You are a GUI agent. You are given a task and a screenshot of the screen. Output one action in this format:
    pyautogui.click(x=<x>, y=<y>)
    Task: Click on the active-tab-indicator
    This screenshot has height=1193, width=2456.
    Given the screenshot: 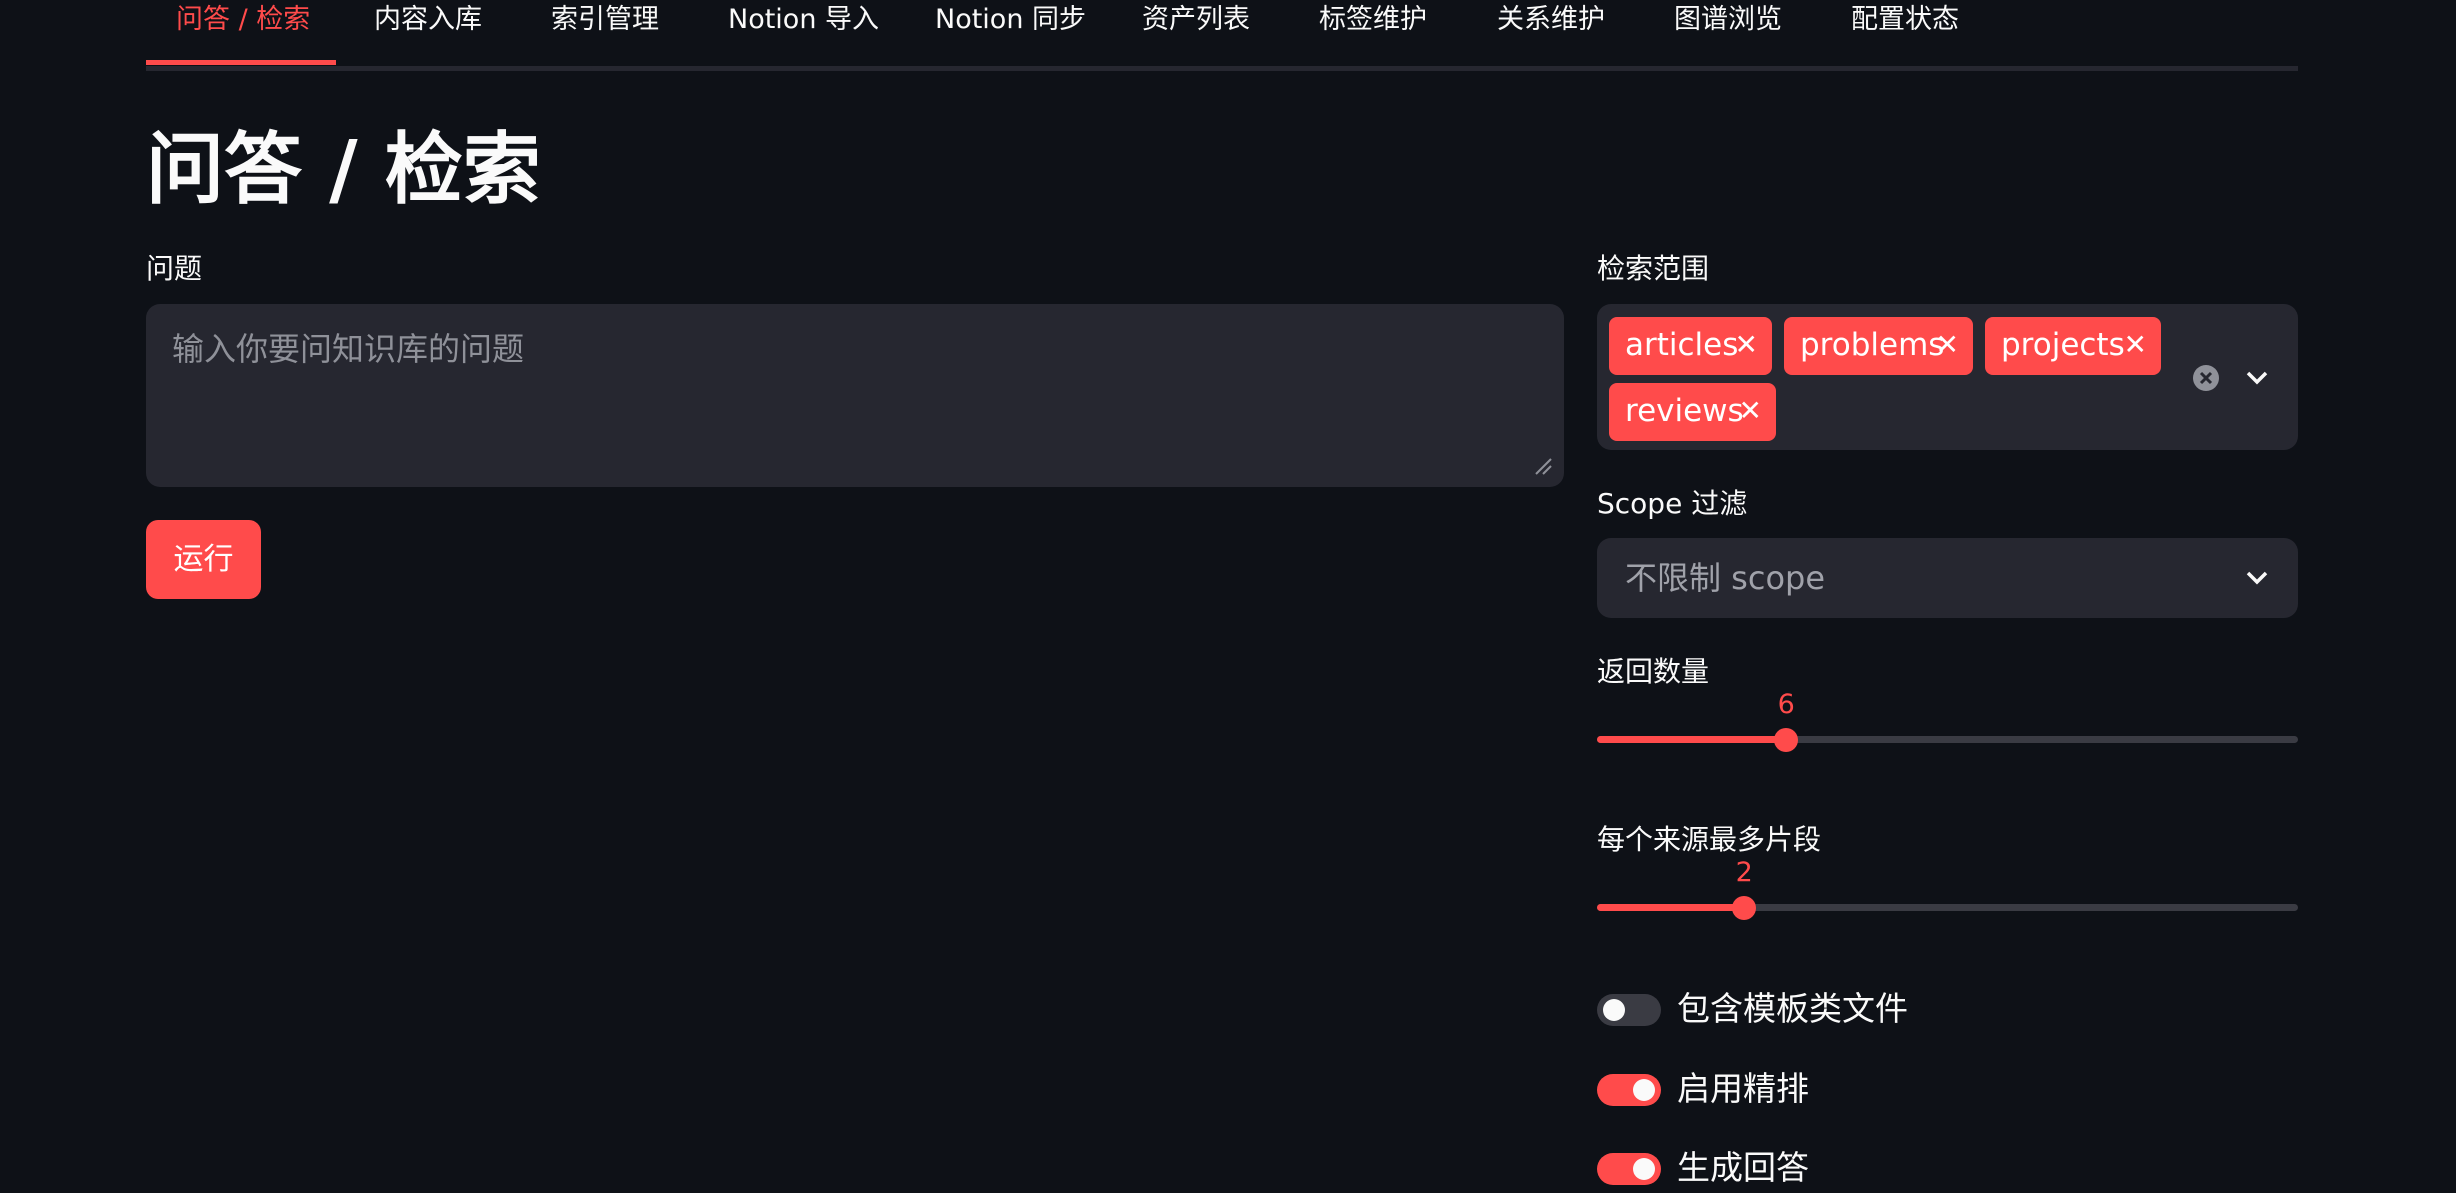 What is the action you would take?
    pyautogui.click(x=241, y=62)
    